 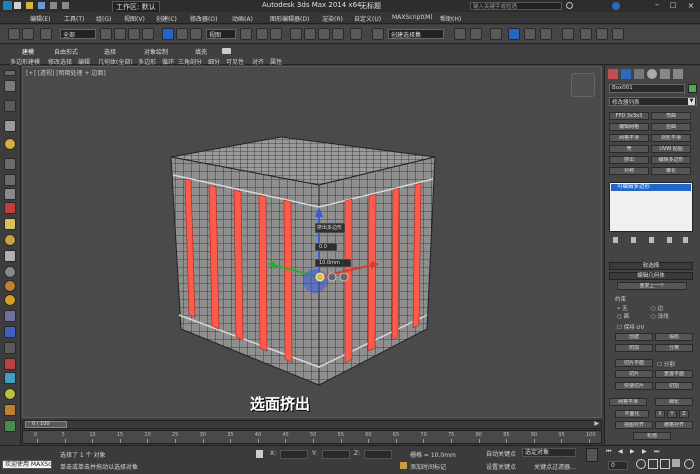 What do you see at coordinates (616, 6) in the screenshot?
I see `help-icon` at bounding box center [616, 6].